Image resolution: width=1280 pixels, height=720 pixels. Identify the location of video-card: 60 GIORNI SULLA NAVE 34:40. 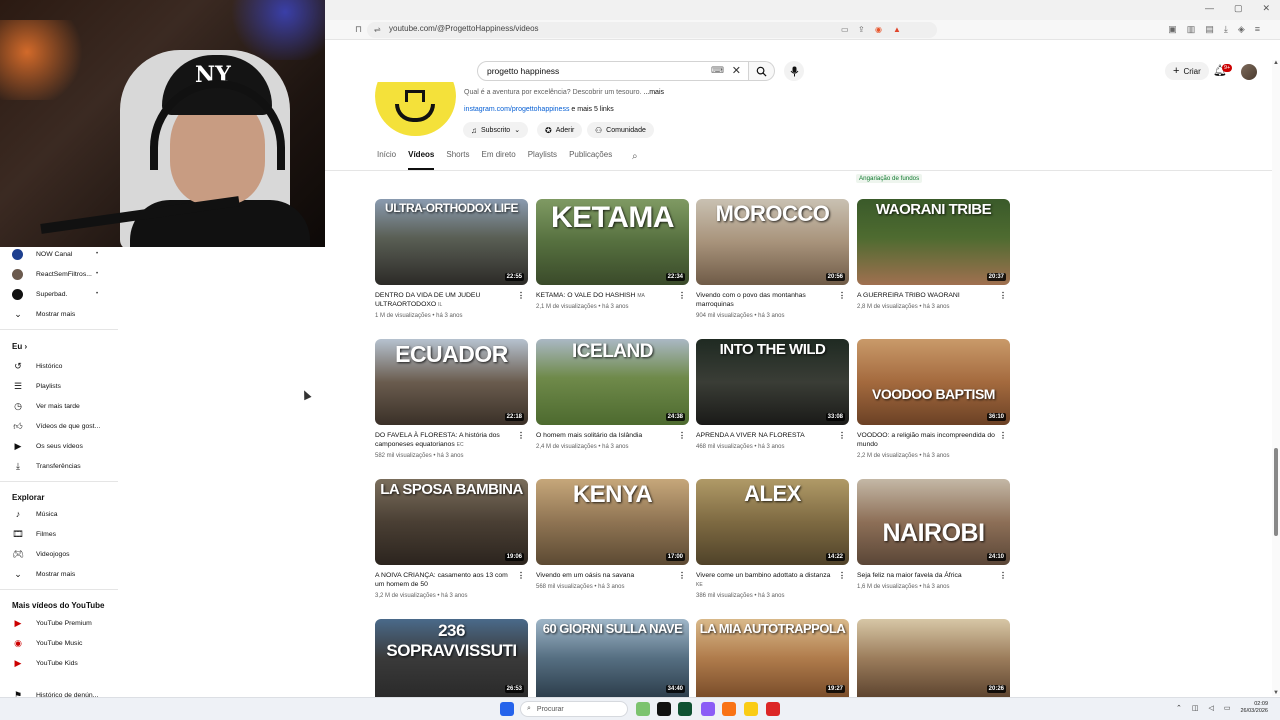
(612, 658).